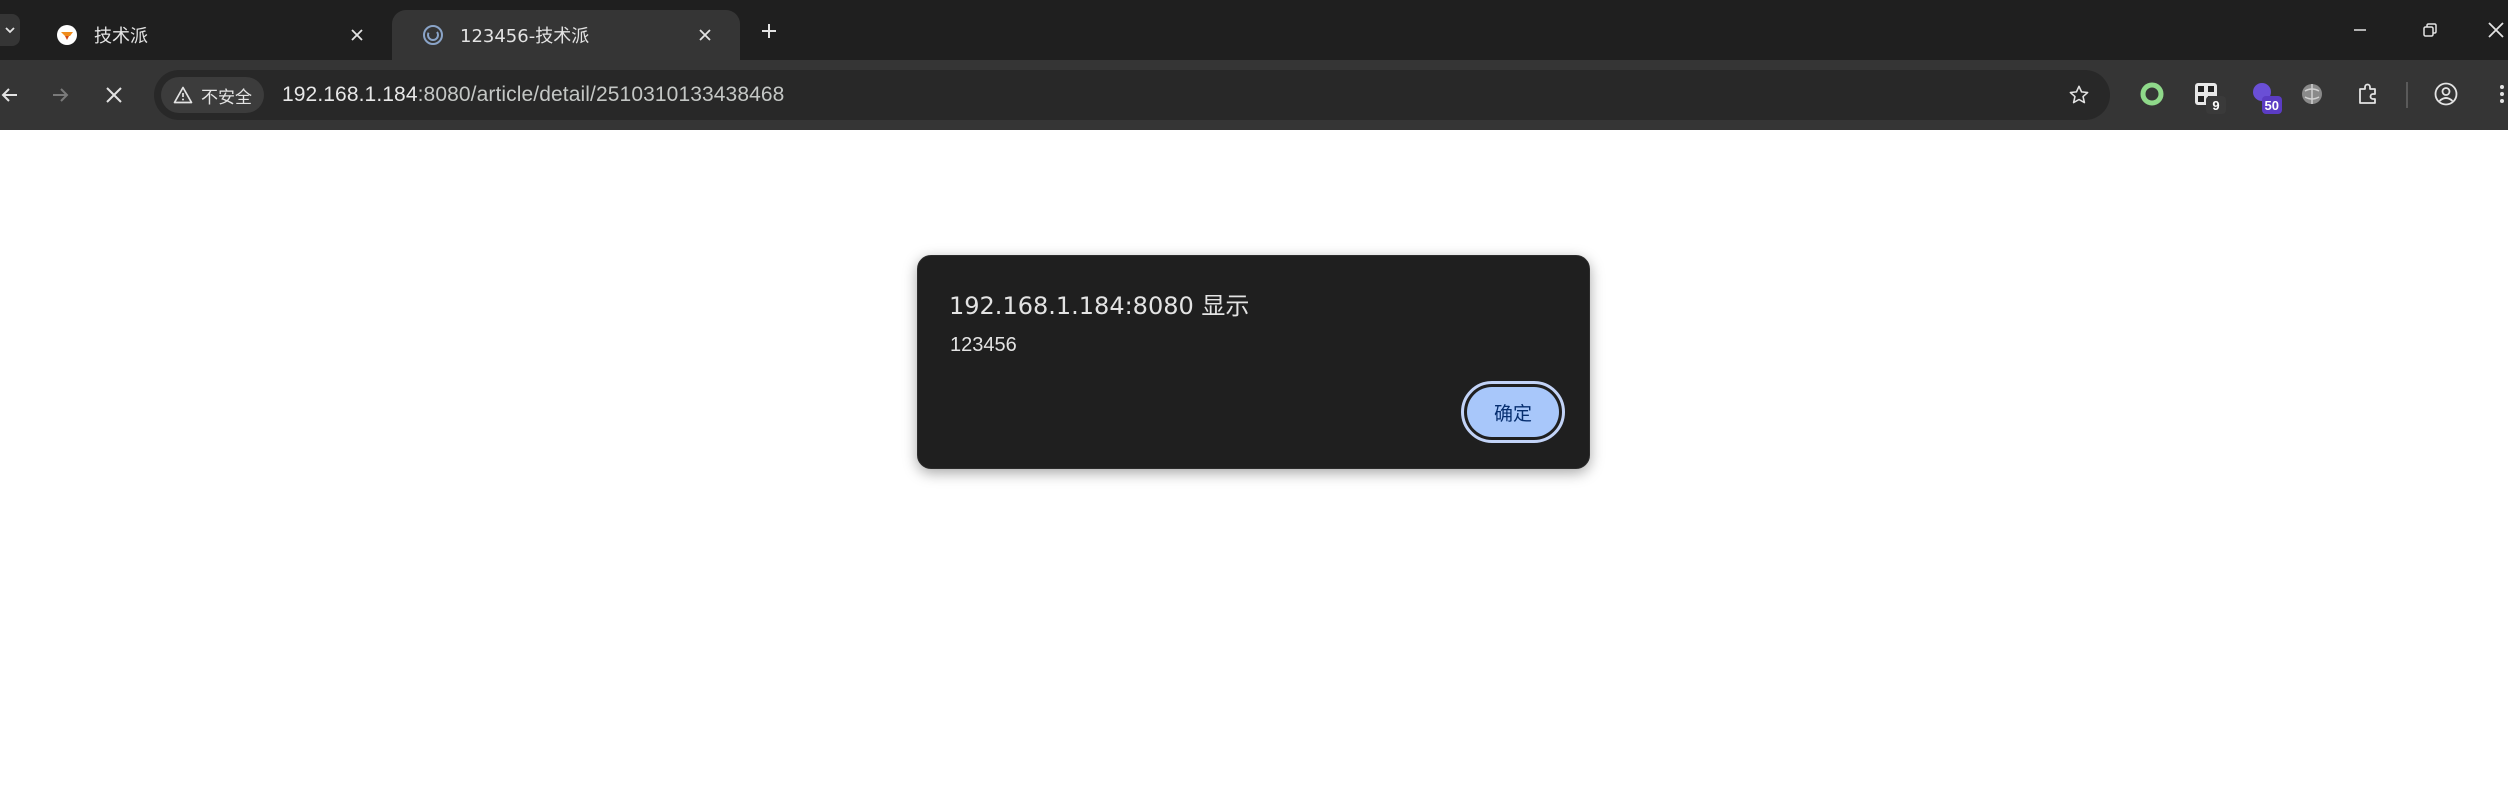 This screenshot has height=794, width=2508. I want to click on new-tab-button, so click(769, 31).